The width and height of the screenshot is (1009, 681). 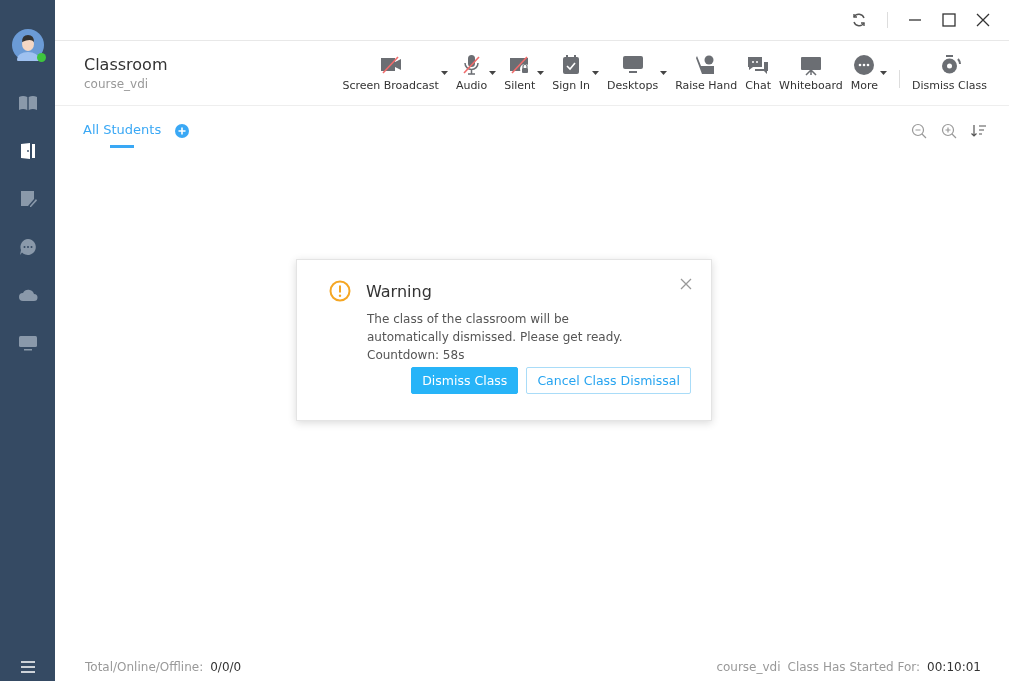 I want to click on toolbar-button: Chat, so click(x=758, y=73).